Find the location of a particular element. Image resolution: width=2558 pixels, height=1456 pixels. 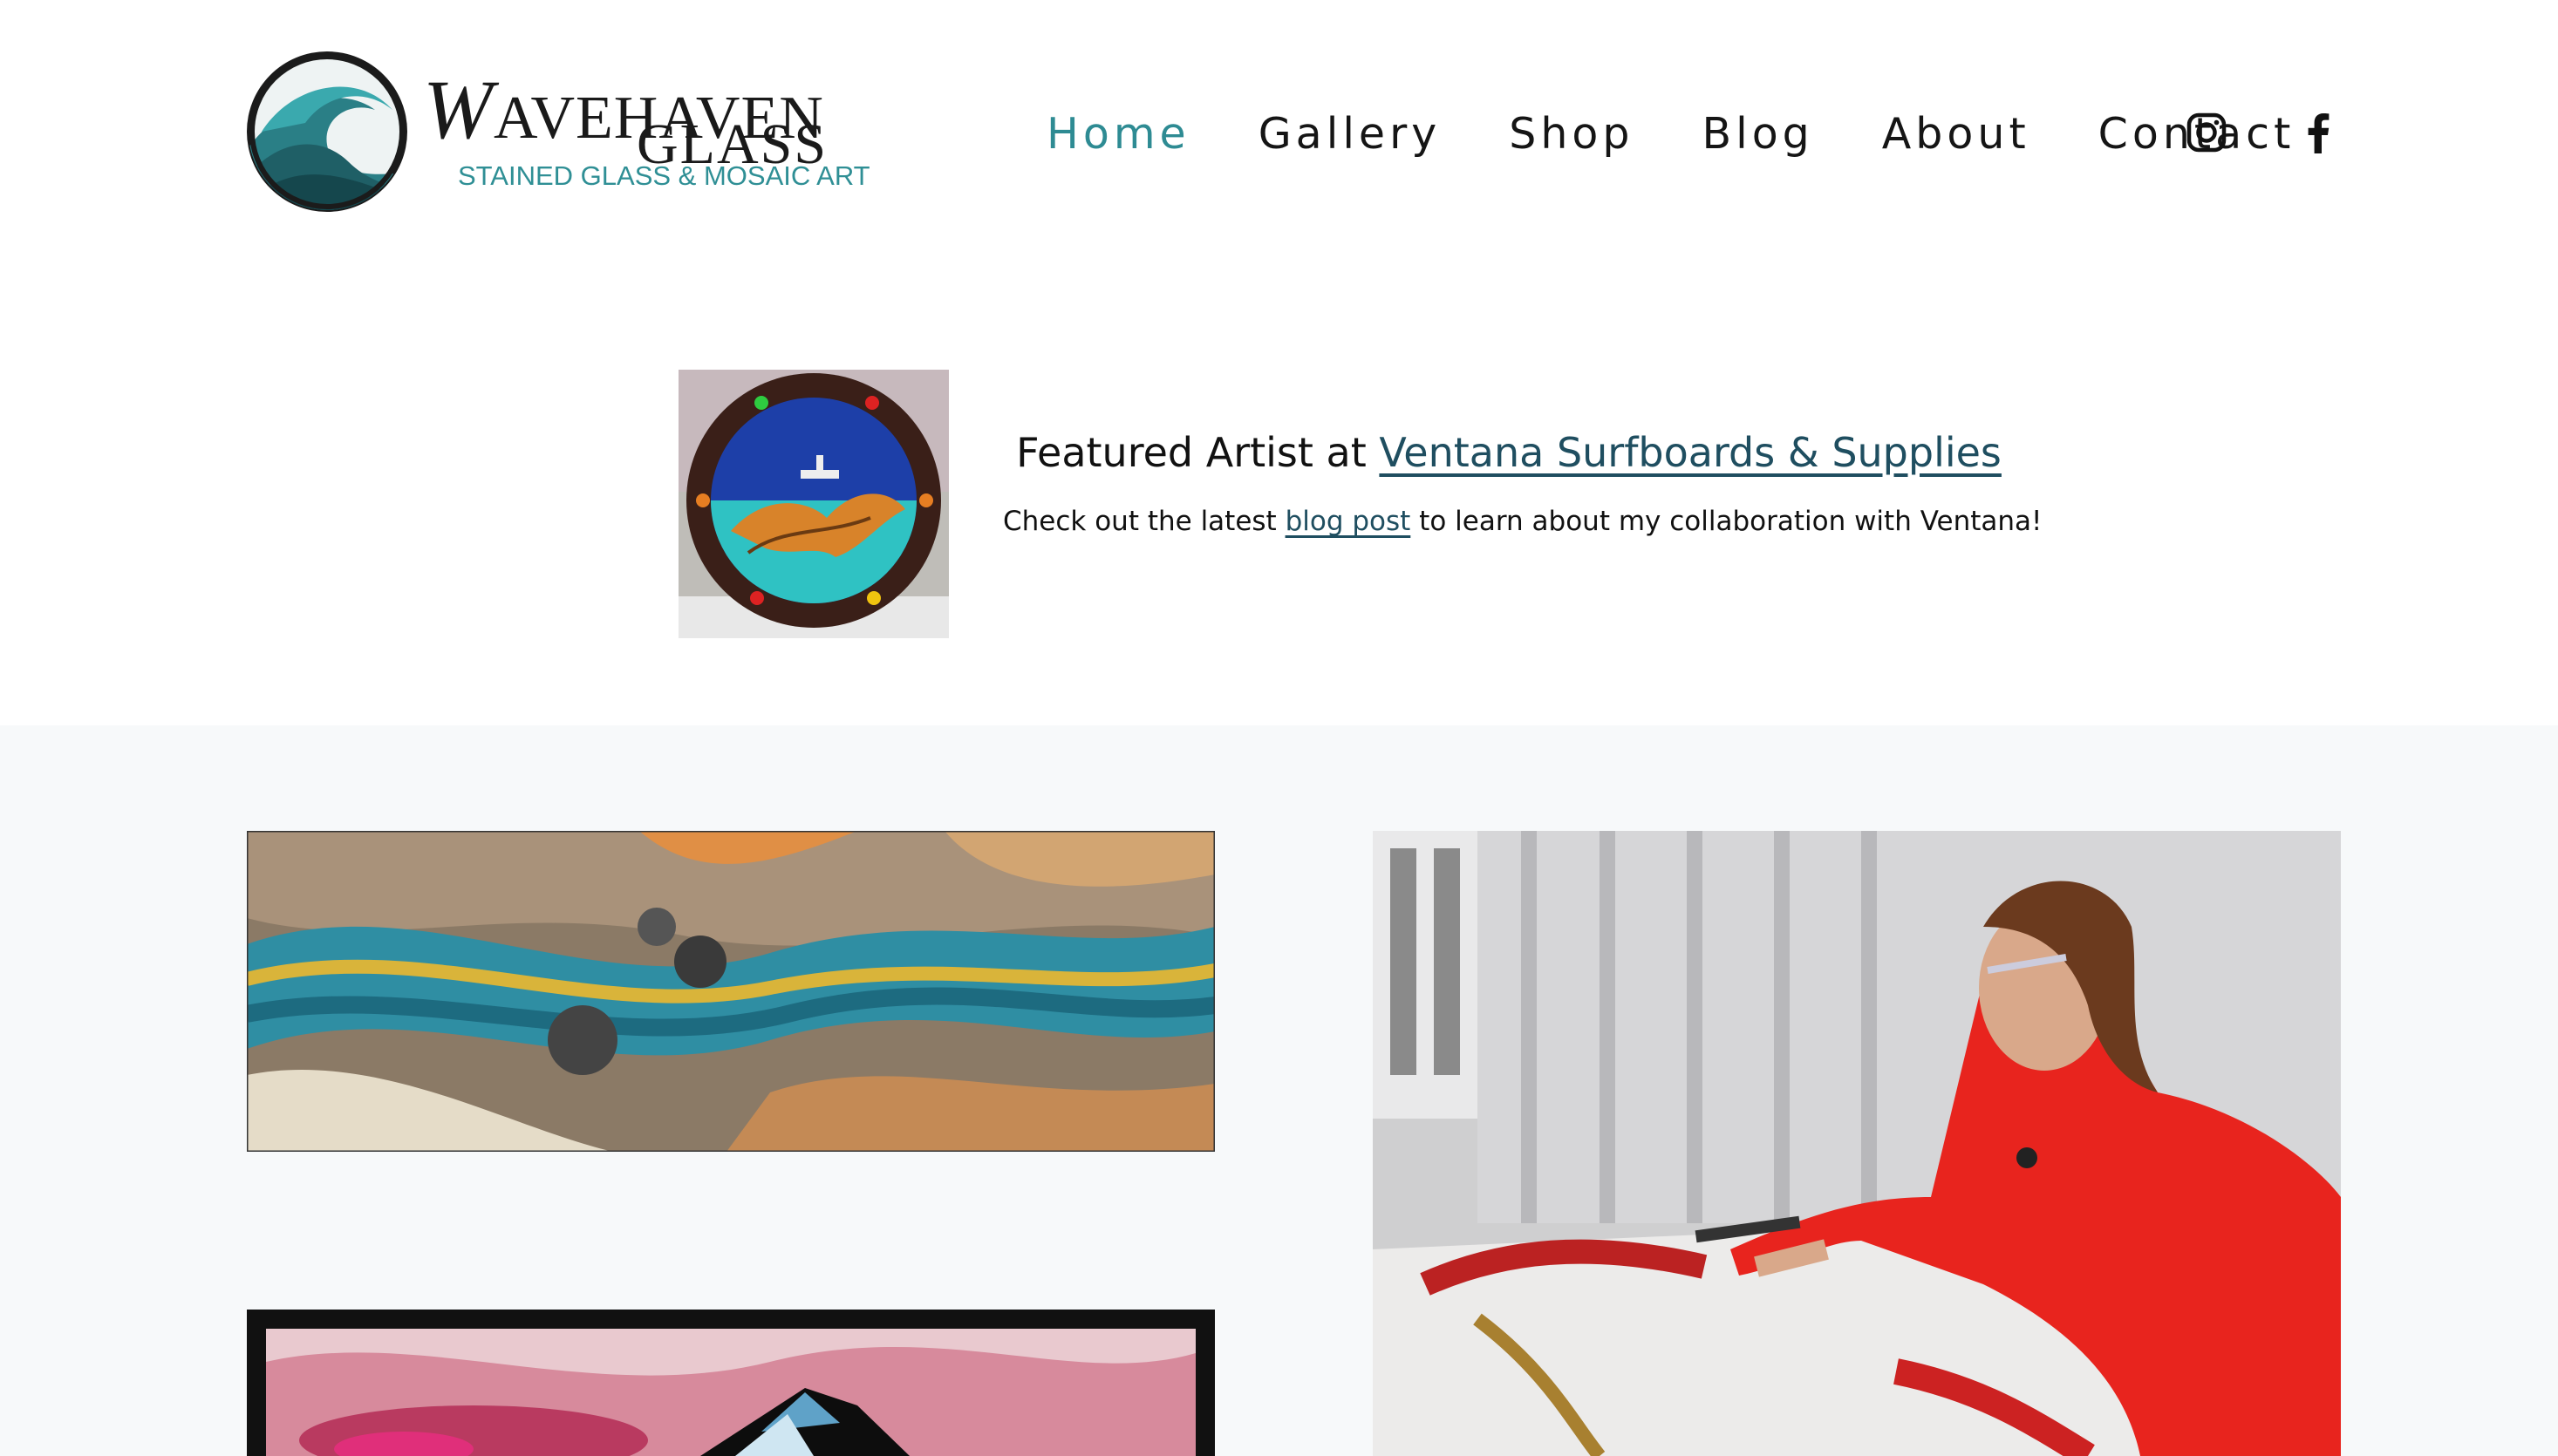

nav-gallery: Gallery is located at coordinates (1350, 134).